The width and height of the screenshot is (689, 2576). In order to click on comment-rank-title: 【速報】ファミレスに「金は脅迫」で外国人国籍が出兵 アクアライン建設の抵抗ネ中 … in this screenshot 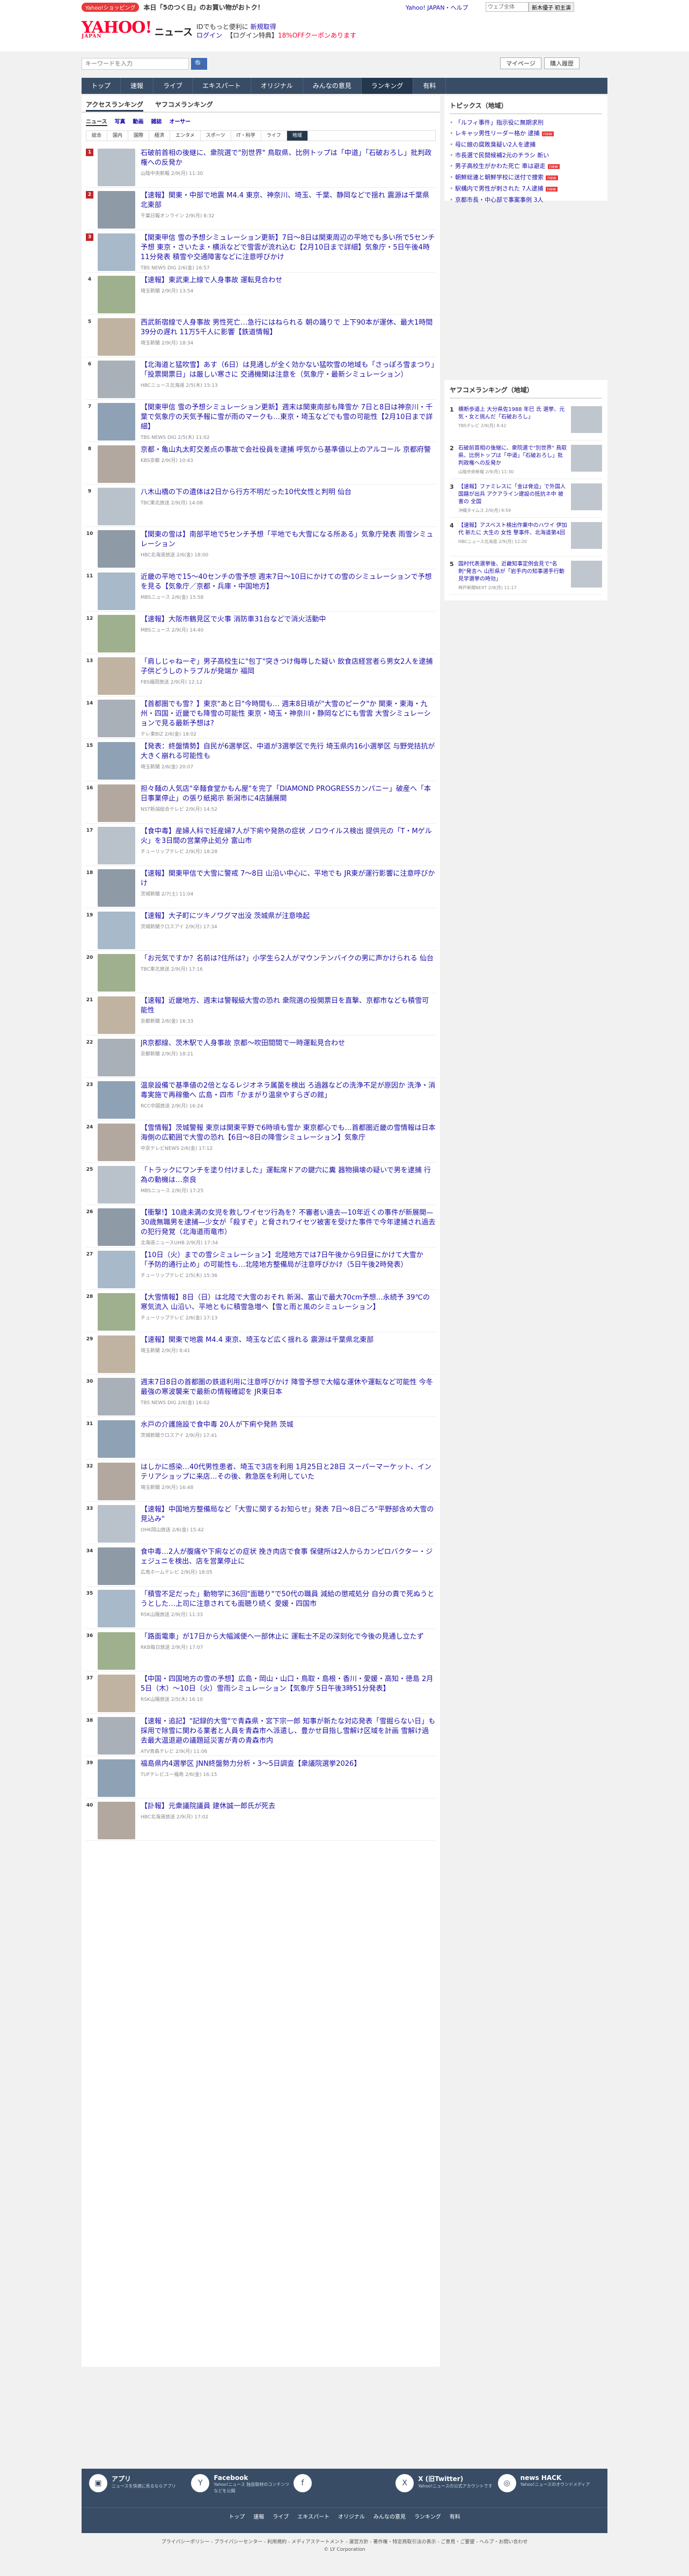, I will do `click(512, 494)`.